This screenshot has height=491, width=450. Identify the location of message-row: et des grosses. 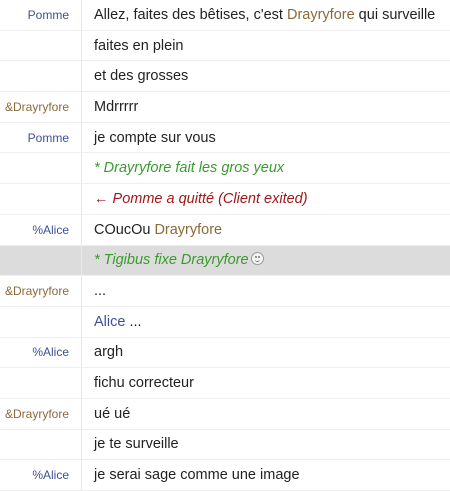
(225, 77).